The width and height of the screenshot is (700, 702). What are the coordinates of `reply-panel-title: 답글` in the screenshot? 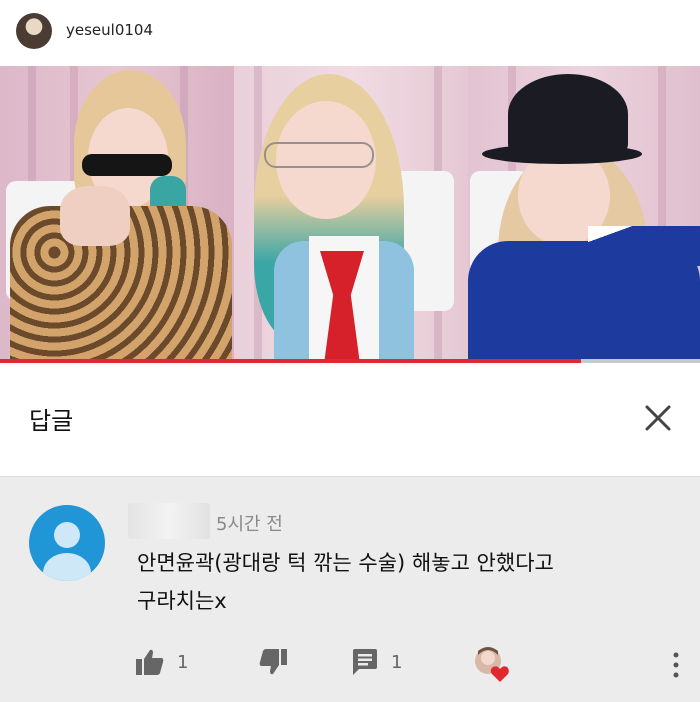 It's located at (51, 421).